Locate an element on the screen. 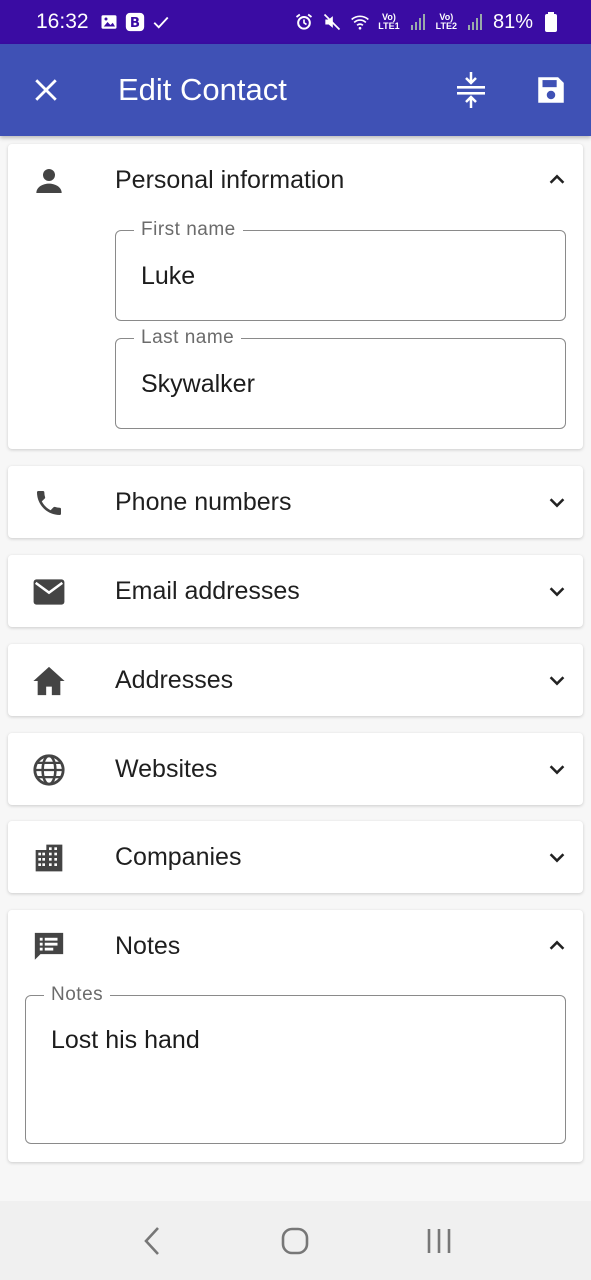  section-label: Personal information is located at coordinates (230, 179).